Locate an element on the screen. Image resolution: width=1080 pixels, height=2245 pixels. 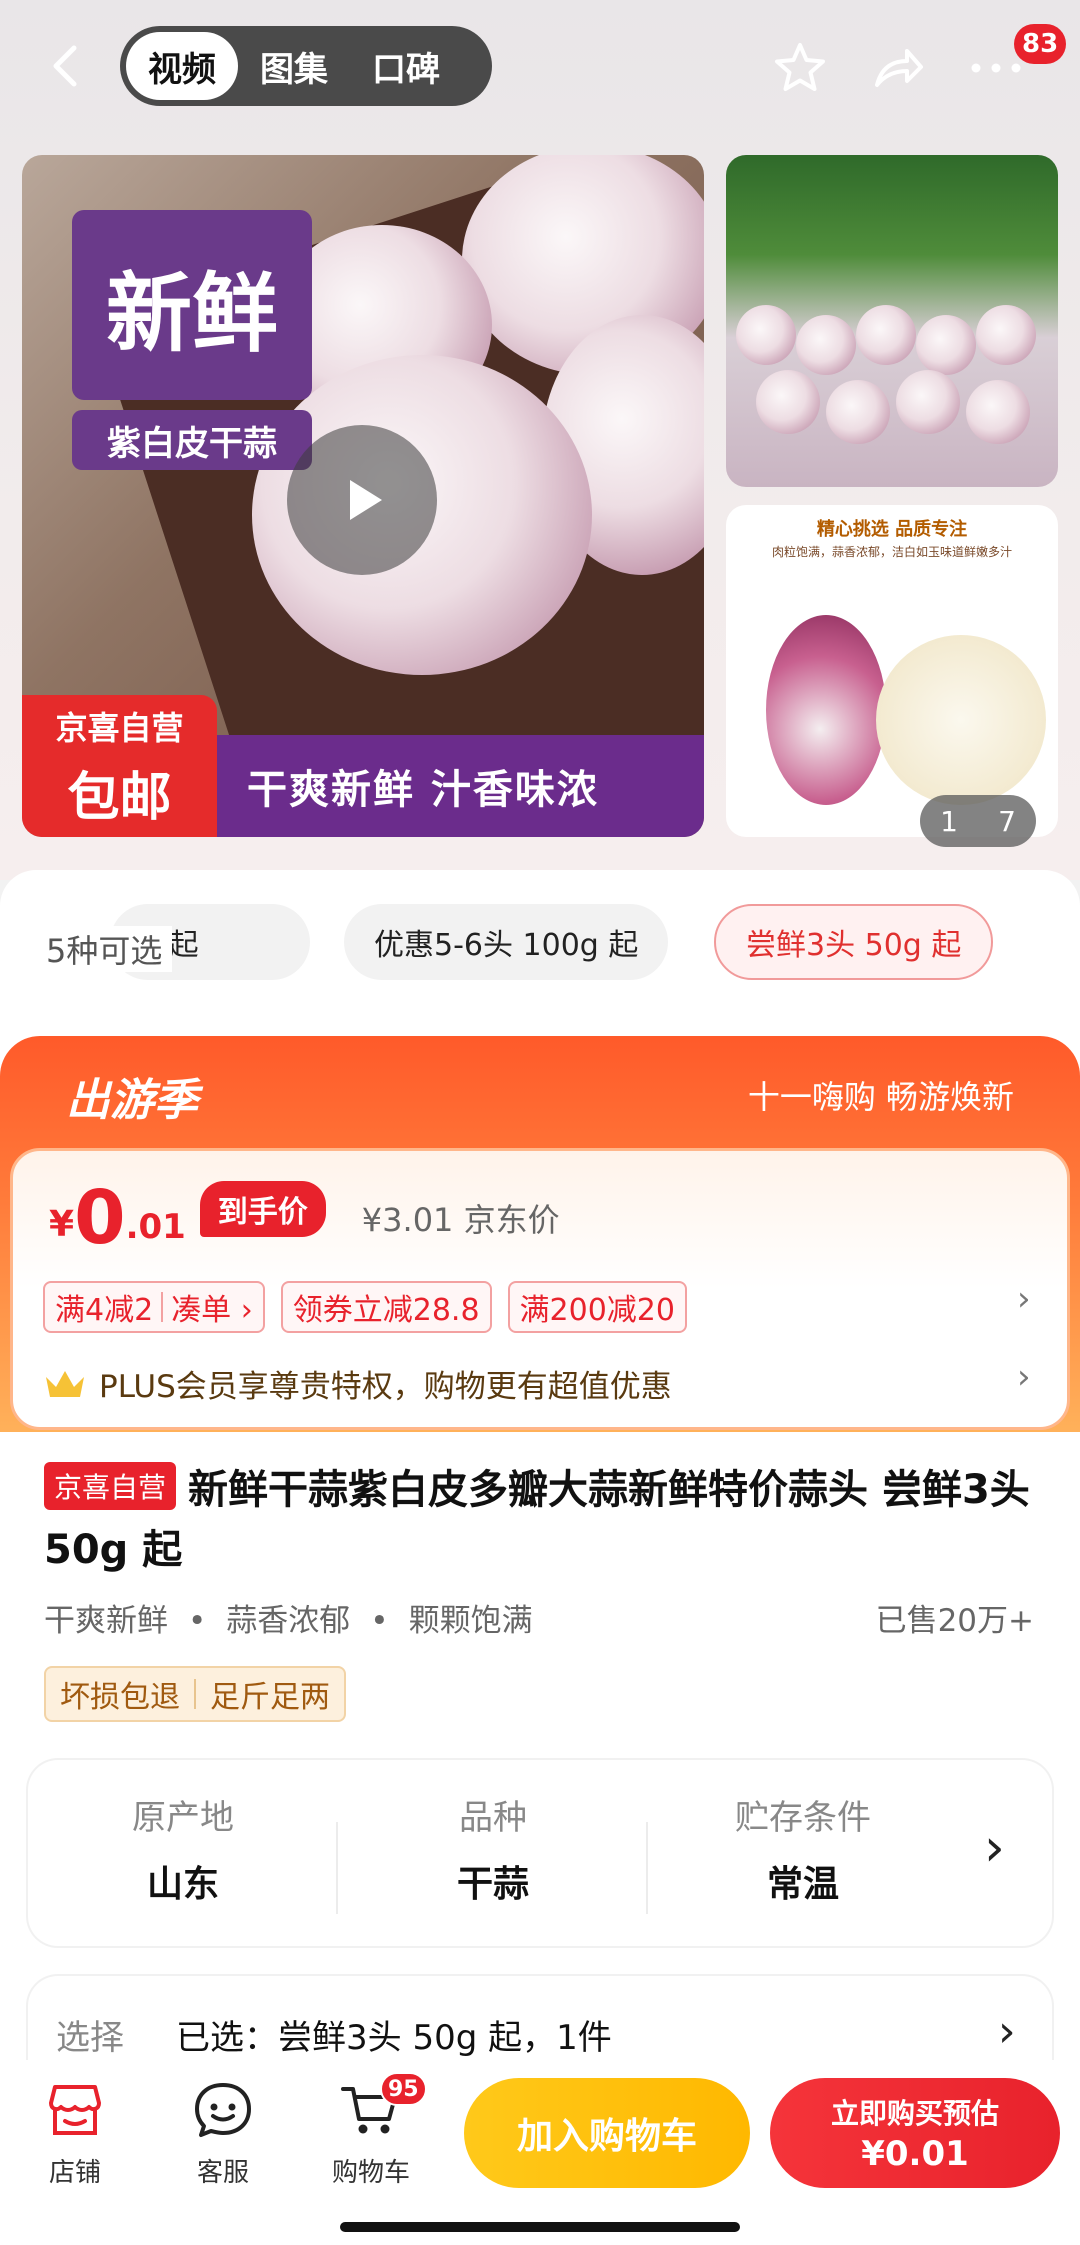
plus-member-row: PLUS会员享尊贵特权，购物更有超值优惠 is located at coordinates (357, 1383).